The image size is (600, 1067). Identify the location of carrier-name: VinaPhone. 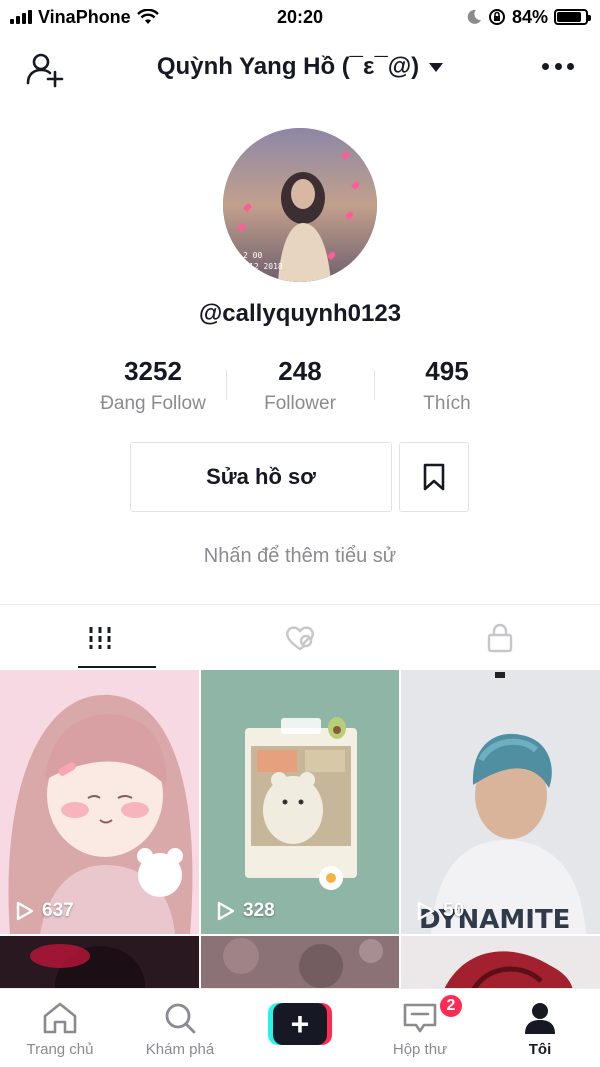
(84, 16).